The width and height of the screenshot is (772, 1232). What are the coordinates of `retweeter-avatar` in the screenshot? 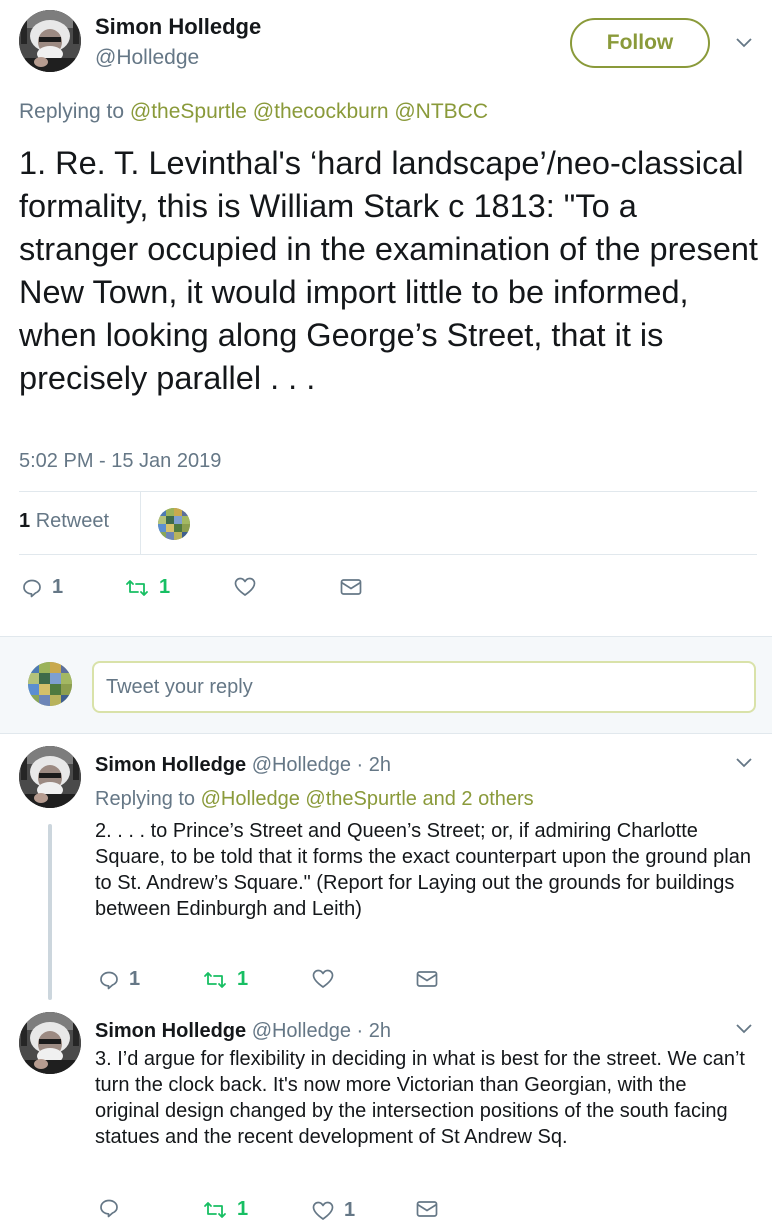 It's located at (174, 524).